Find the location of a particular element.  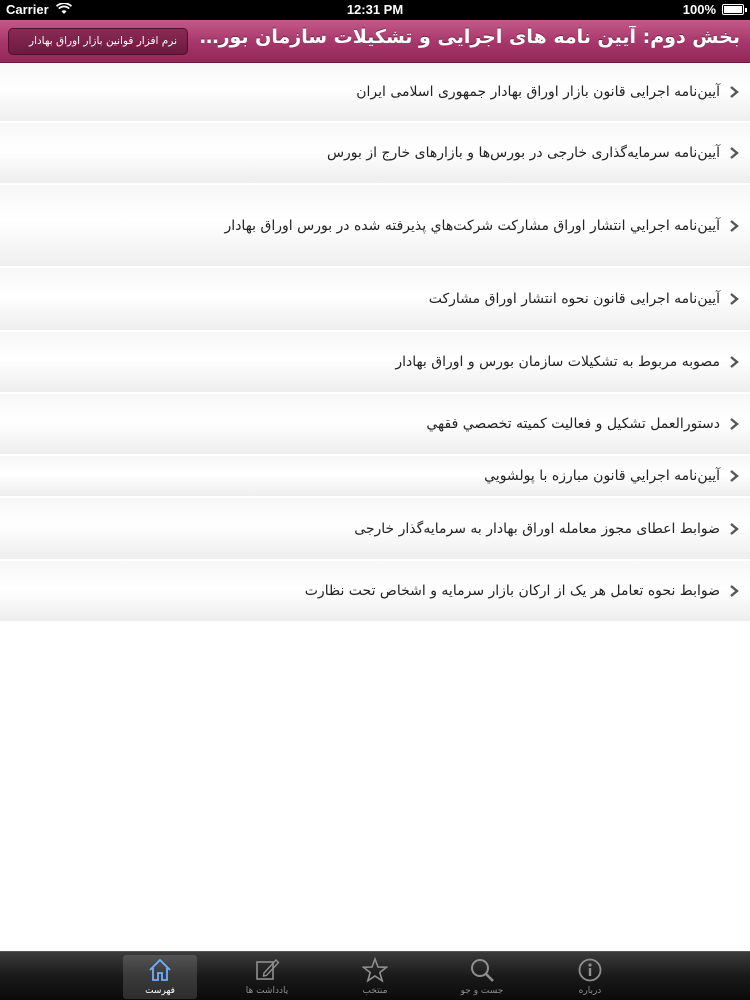

info-icon is located at coordinates (590, 970).